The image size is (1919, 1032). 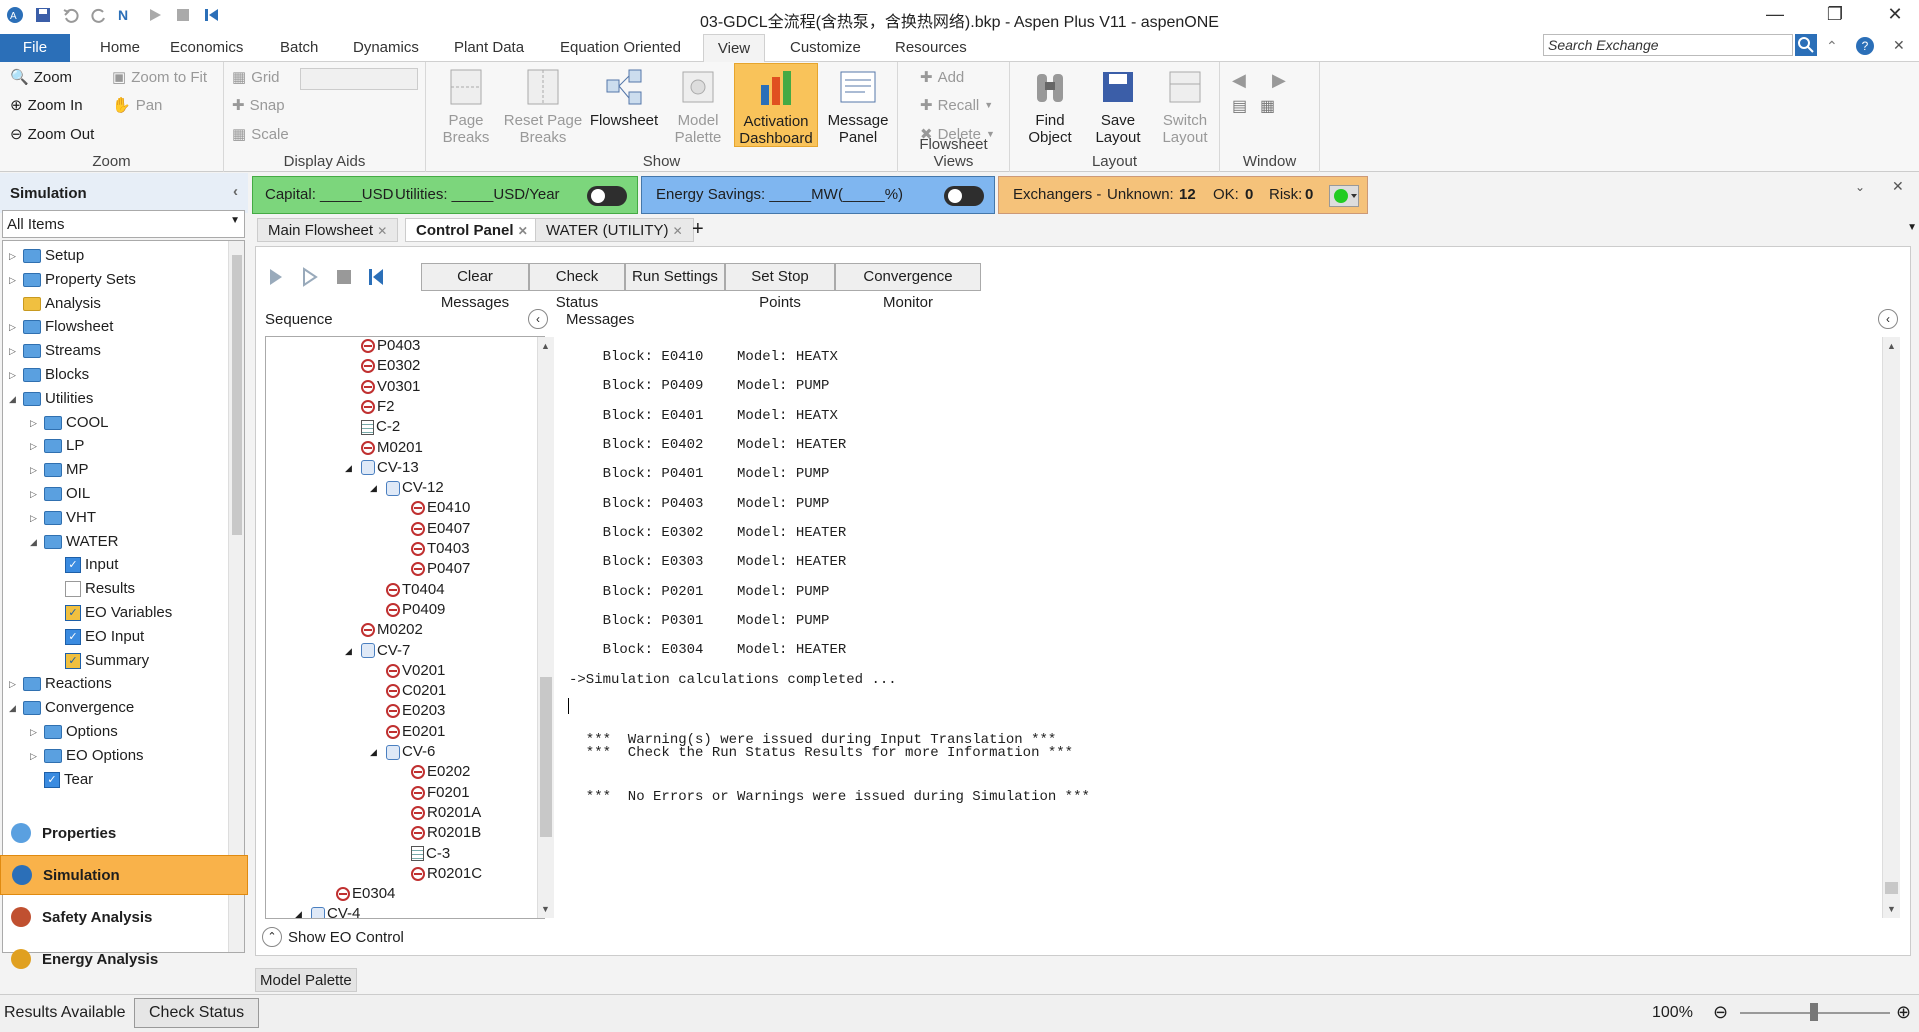 I want to click on tab-plant-data: Plant Data, so click(x=489, y=48).